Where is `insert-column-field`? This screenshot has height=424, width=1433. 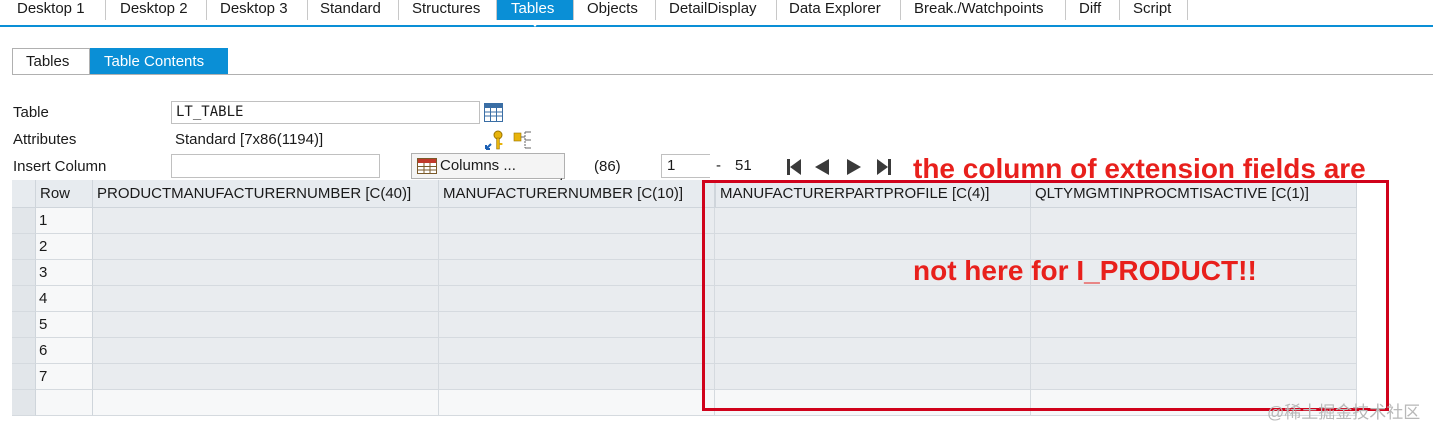 insert-column-field is located at coordinates (275, 166).